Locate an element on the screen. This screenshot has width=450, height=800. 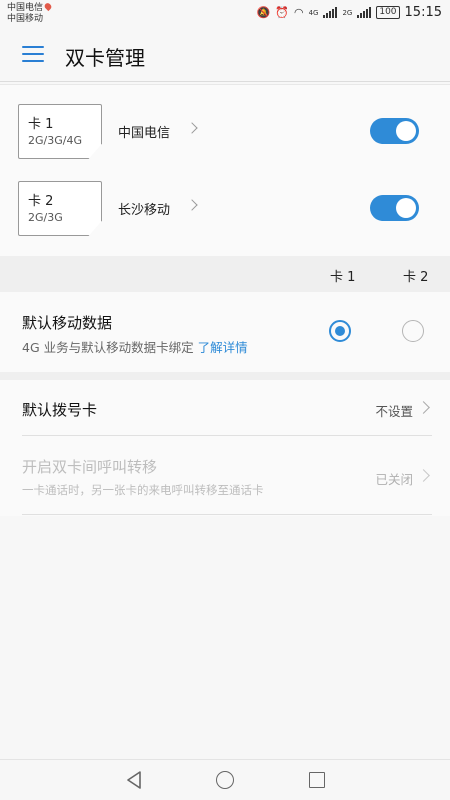
status-icons: 🔕 ⏰ ◠ 4G 2G 100 15:15 is located at coordinates (349, 12).